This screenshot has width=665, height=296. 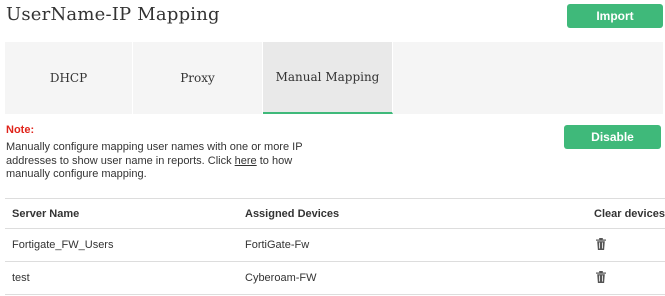 I want to click on assigned-devices-cell: FortiGate-Fw, so click(x=277, y=245).